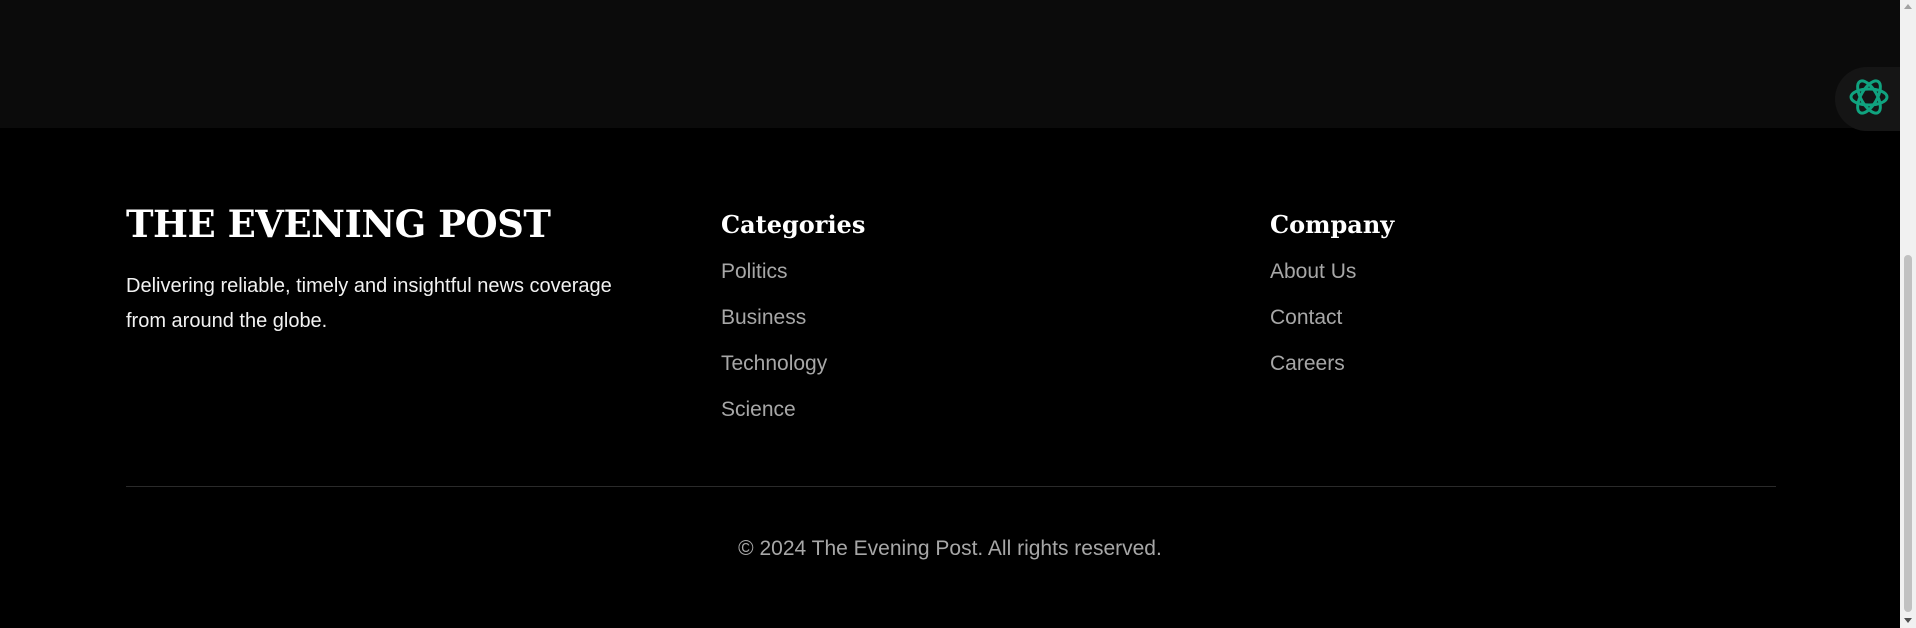 This screenshot has height=628, width=1916. I want to click on category-link-technology: Technology, so click(774, 363).